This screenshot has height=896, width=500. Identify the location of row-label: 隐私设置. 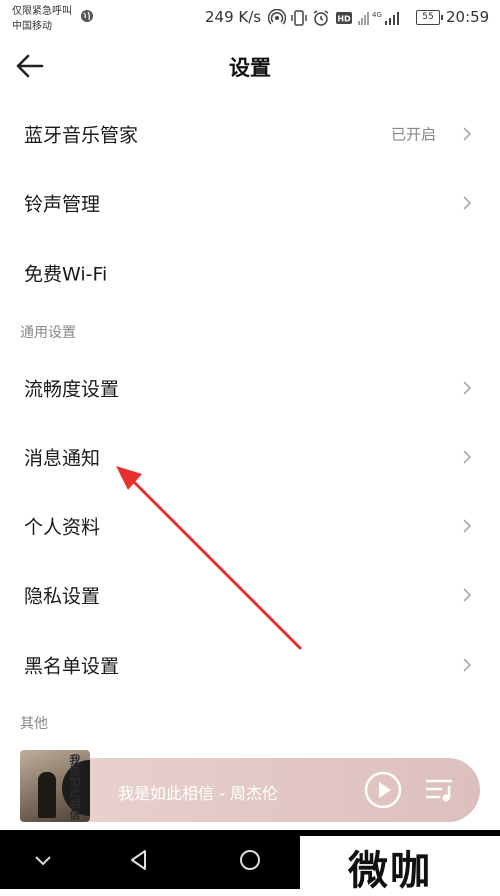
(62, 596).